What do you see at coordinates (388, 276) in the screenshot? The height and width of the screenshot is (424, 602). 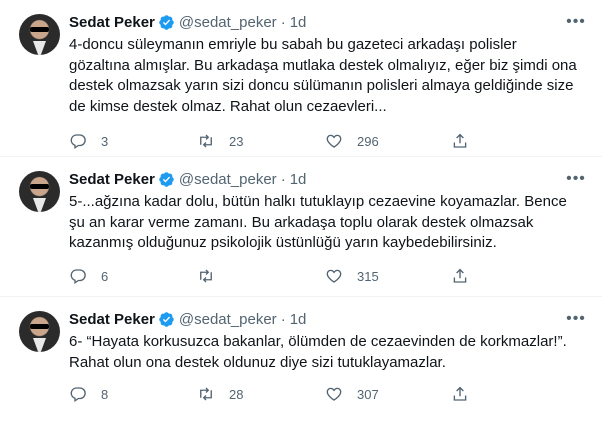 I see `like-button: 315` at bounding box center [388, 276].